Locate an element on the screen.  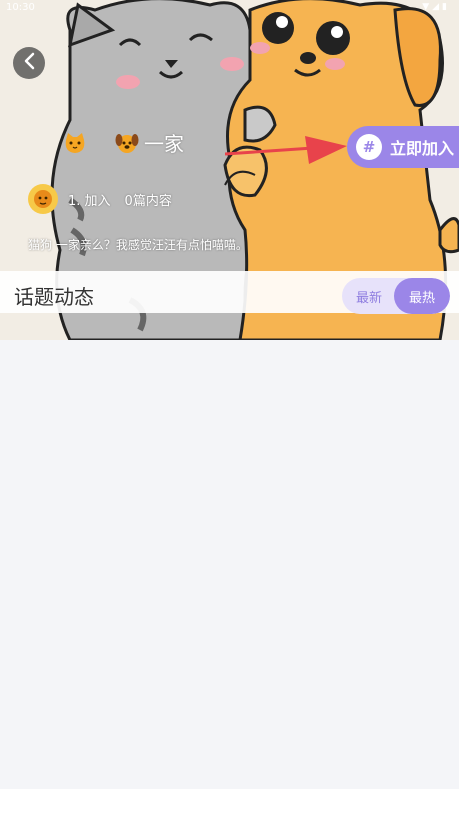
wifi-icon: ▼ is located at coordinates (426, 7).